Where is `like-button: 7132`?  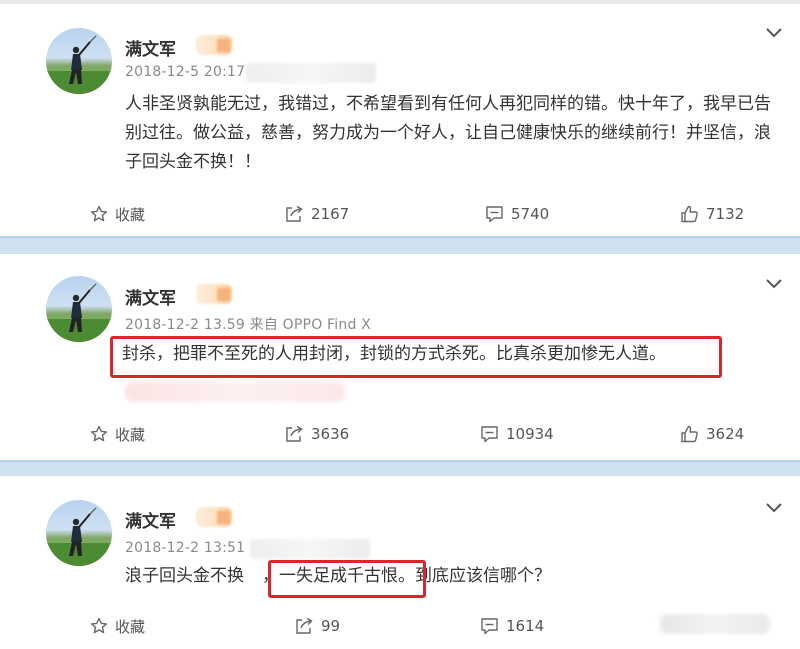
like-button: 7132 is located at coordinates (712, 214).